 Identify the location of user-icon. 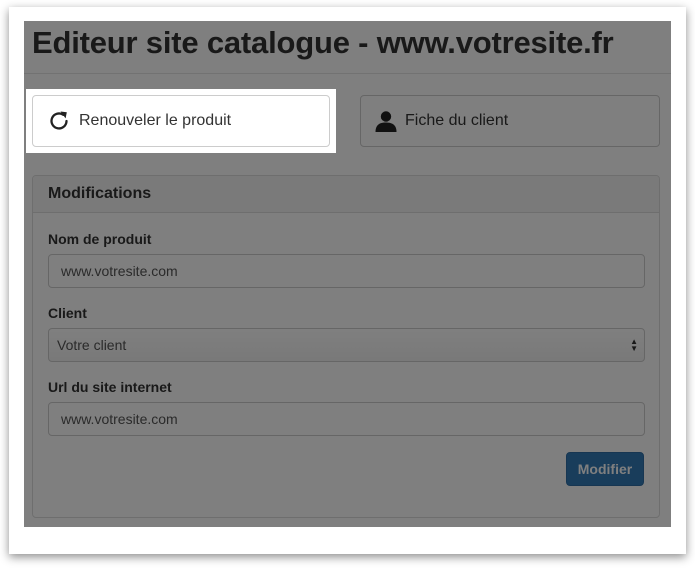
(386, 121).